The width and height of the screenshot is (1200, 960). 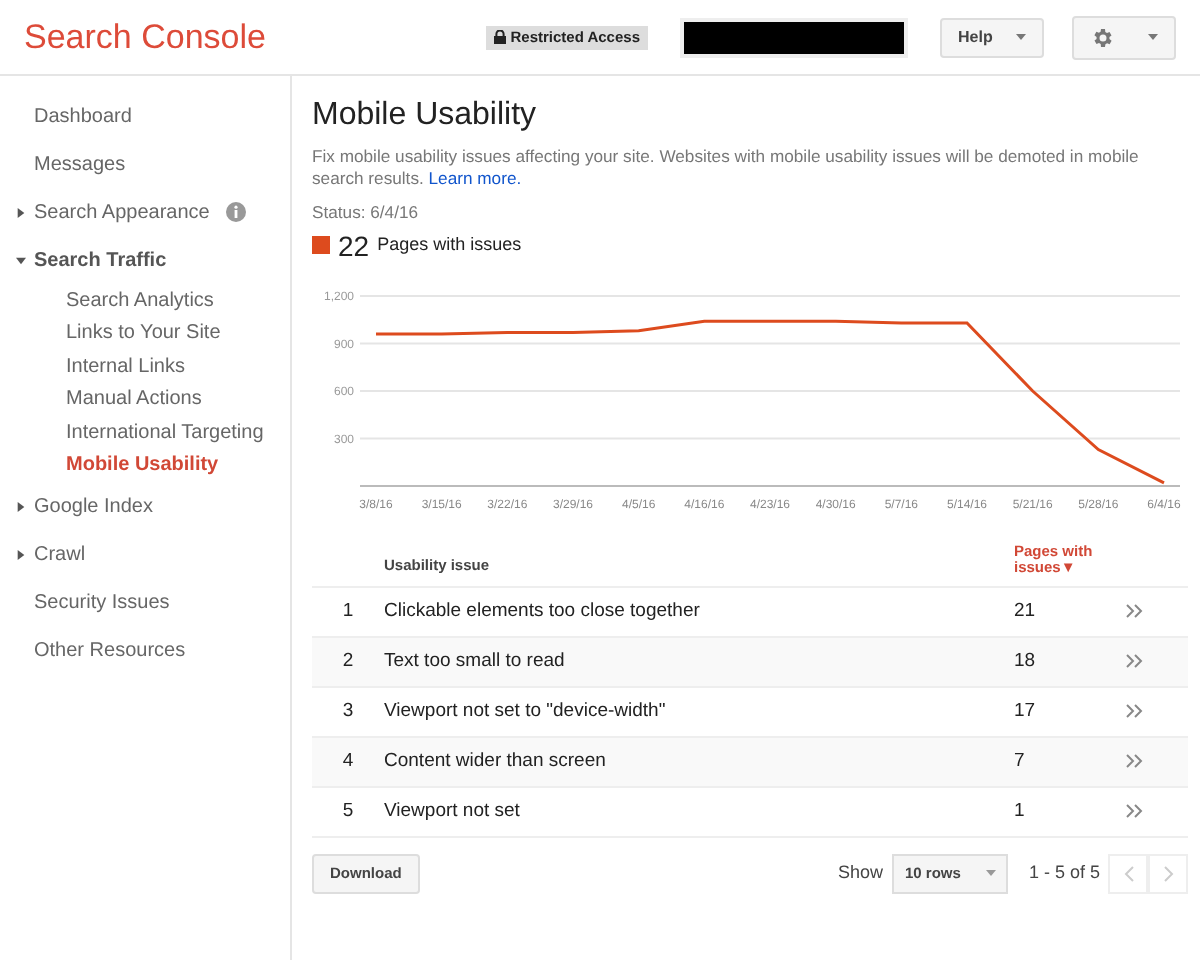 What do you see at coordinates (1124, 37) in the screenshot?
I see `settings-button` at bounding box center [1124, 37].